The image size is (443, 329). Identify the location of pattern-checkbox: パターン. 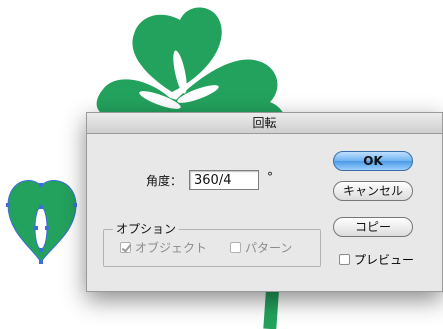
(261, 247).